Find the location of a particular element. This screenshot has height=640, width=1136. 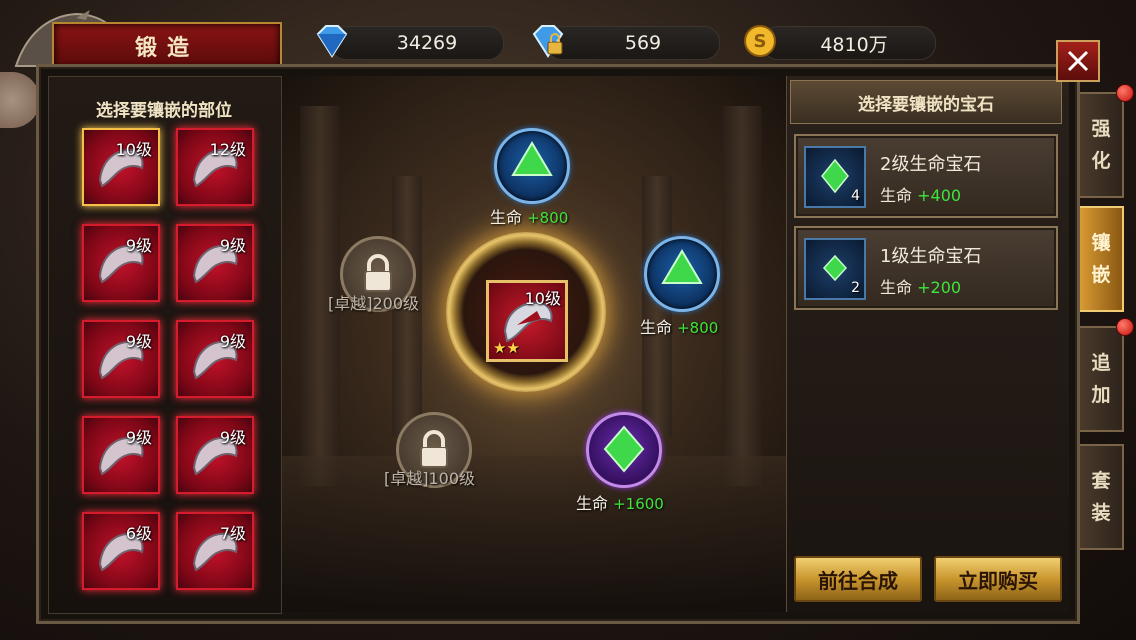

gold-counter: 4810万 is located at coordinates (849, 43).